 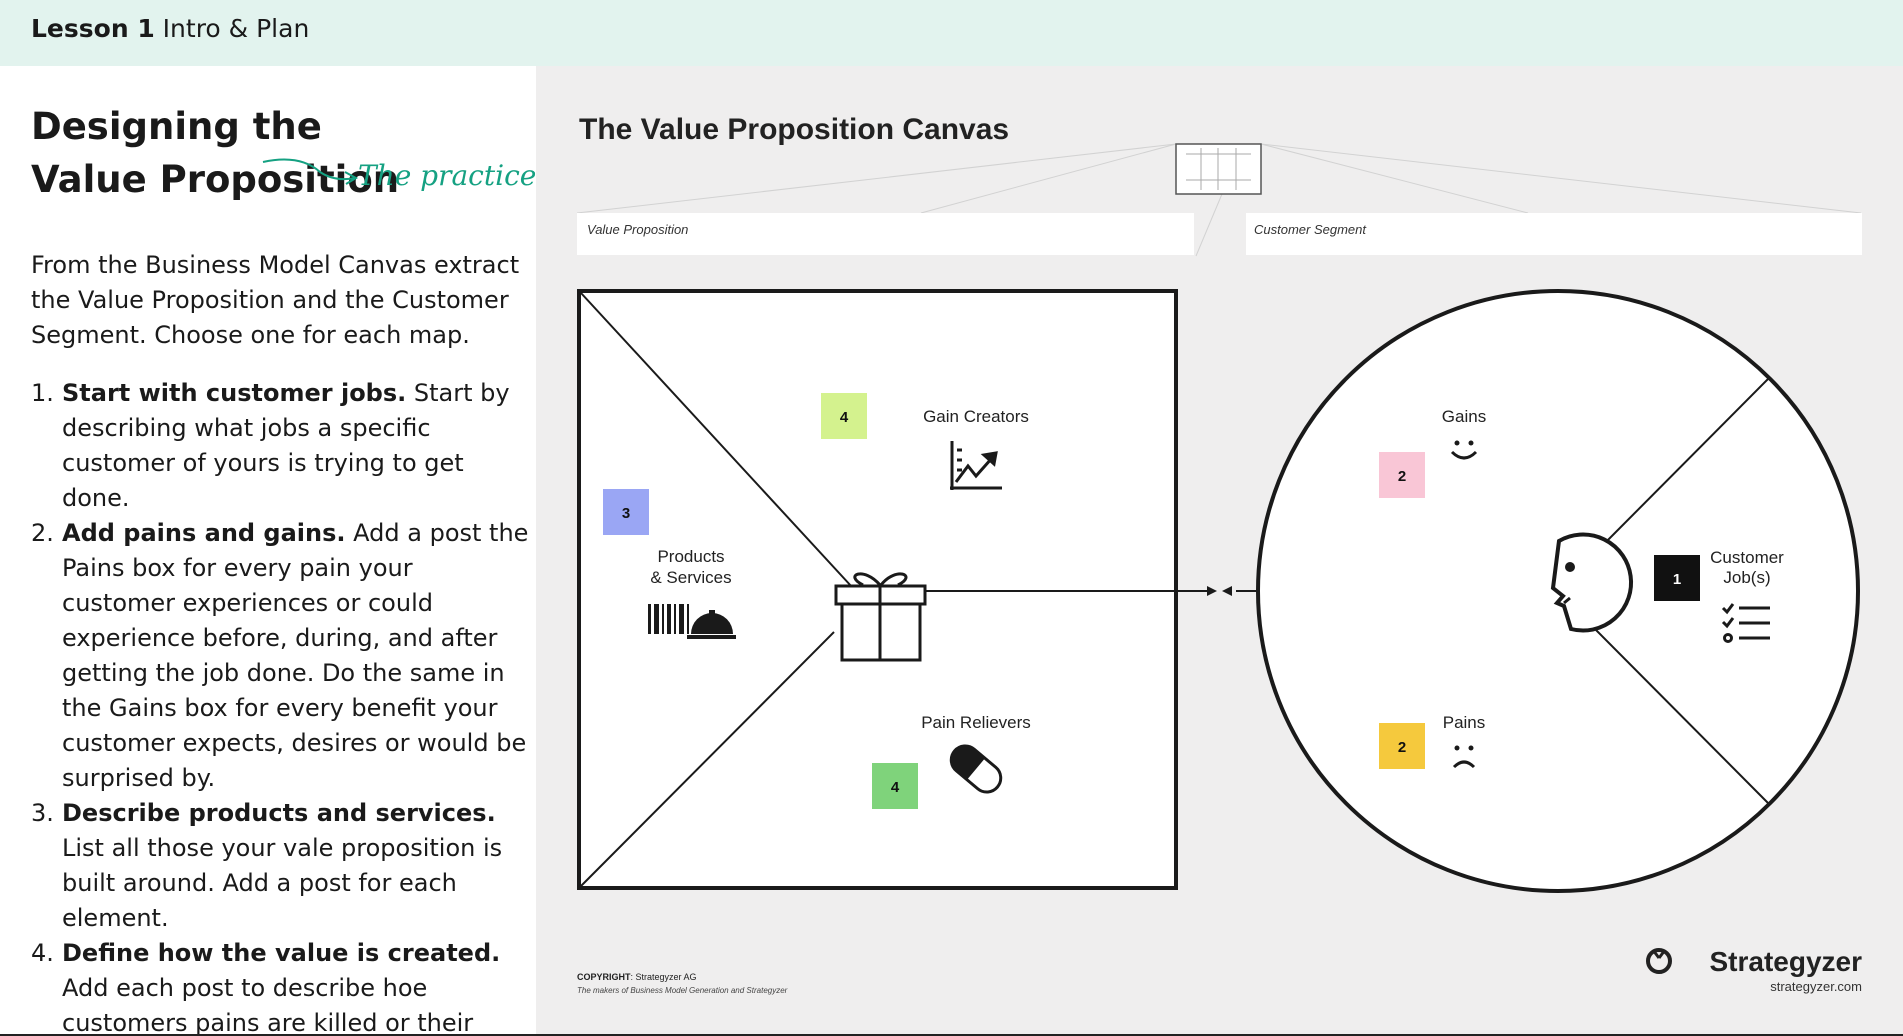 What do you see at coordinates (1402, 476) in the screenshot?
I see `gains-count: 2` at bounding box center [1402, 476].